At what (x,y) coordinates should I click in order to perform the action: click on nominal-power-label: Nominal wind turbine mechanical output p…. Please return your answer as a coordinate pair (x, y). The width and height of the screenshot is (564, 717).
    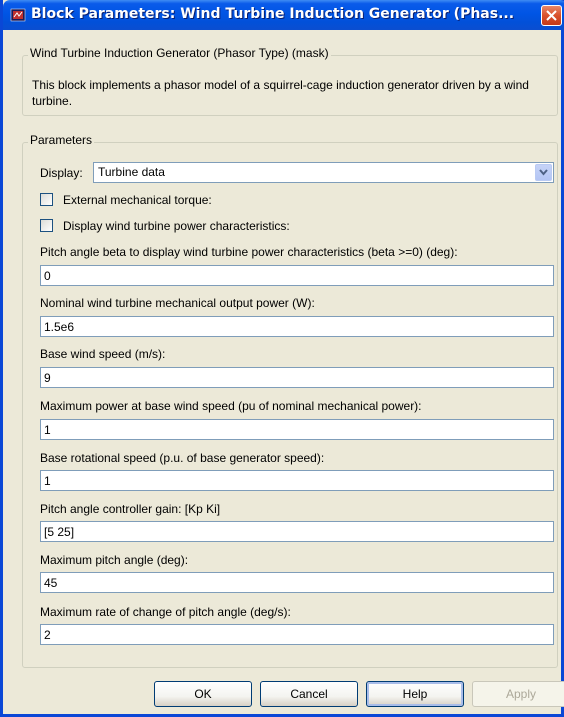
    Looking at the image, I should click on (177, 303).